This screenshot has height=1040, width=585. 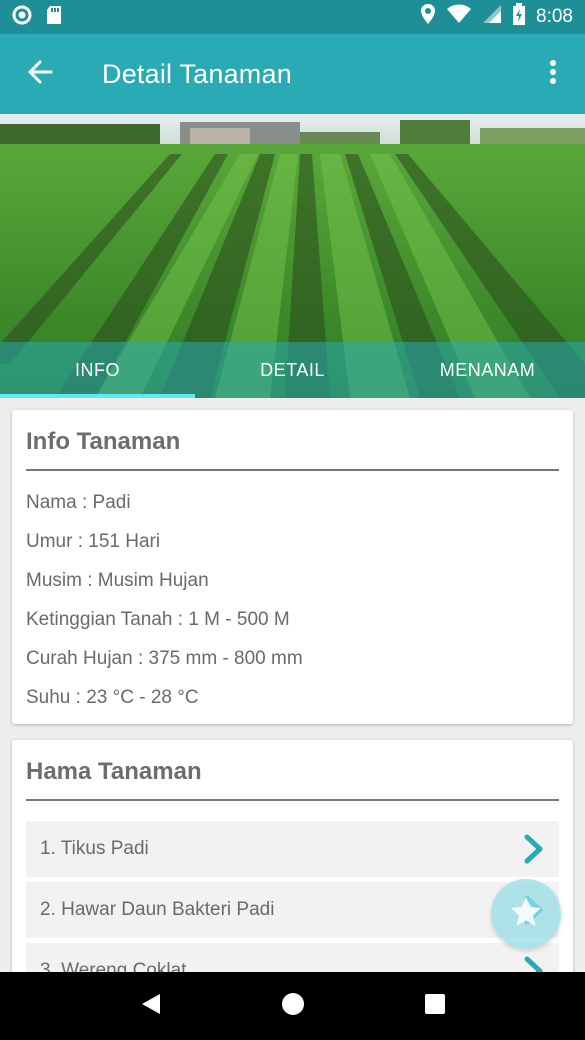 What do you see at coordinates (164, 658) in the screenshot?
I see `info-row-curah-hujan: Curah Hujan : 375 mm - 800 mm` at bounding box center [164, 658].